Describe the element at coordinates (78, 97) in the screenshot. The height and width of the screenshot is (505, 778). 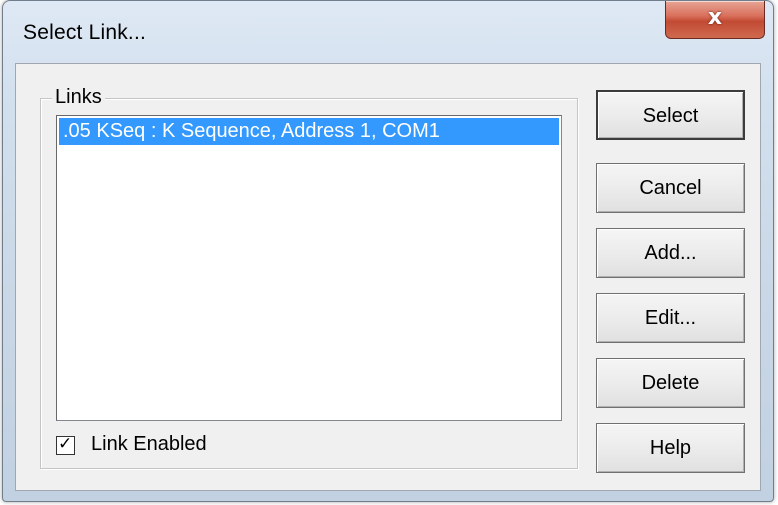
I see `links-group-label: Links` at that location.